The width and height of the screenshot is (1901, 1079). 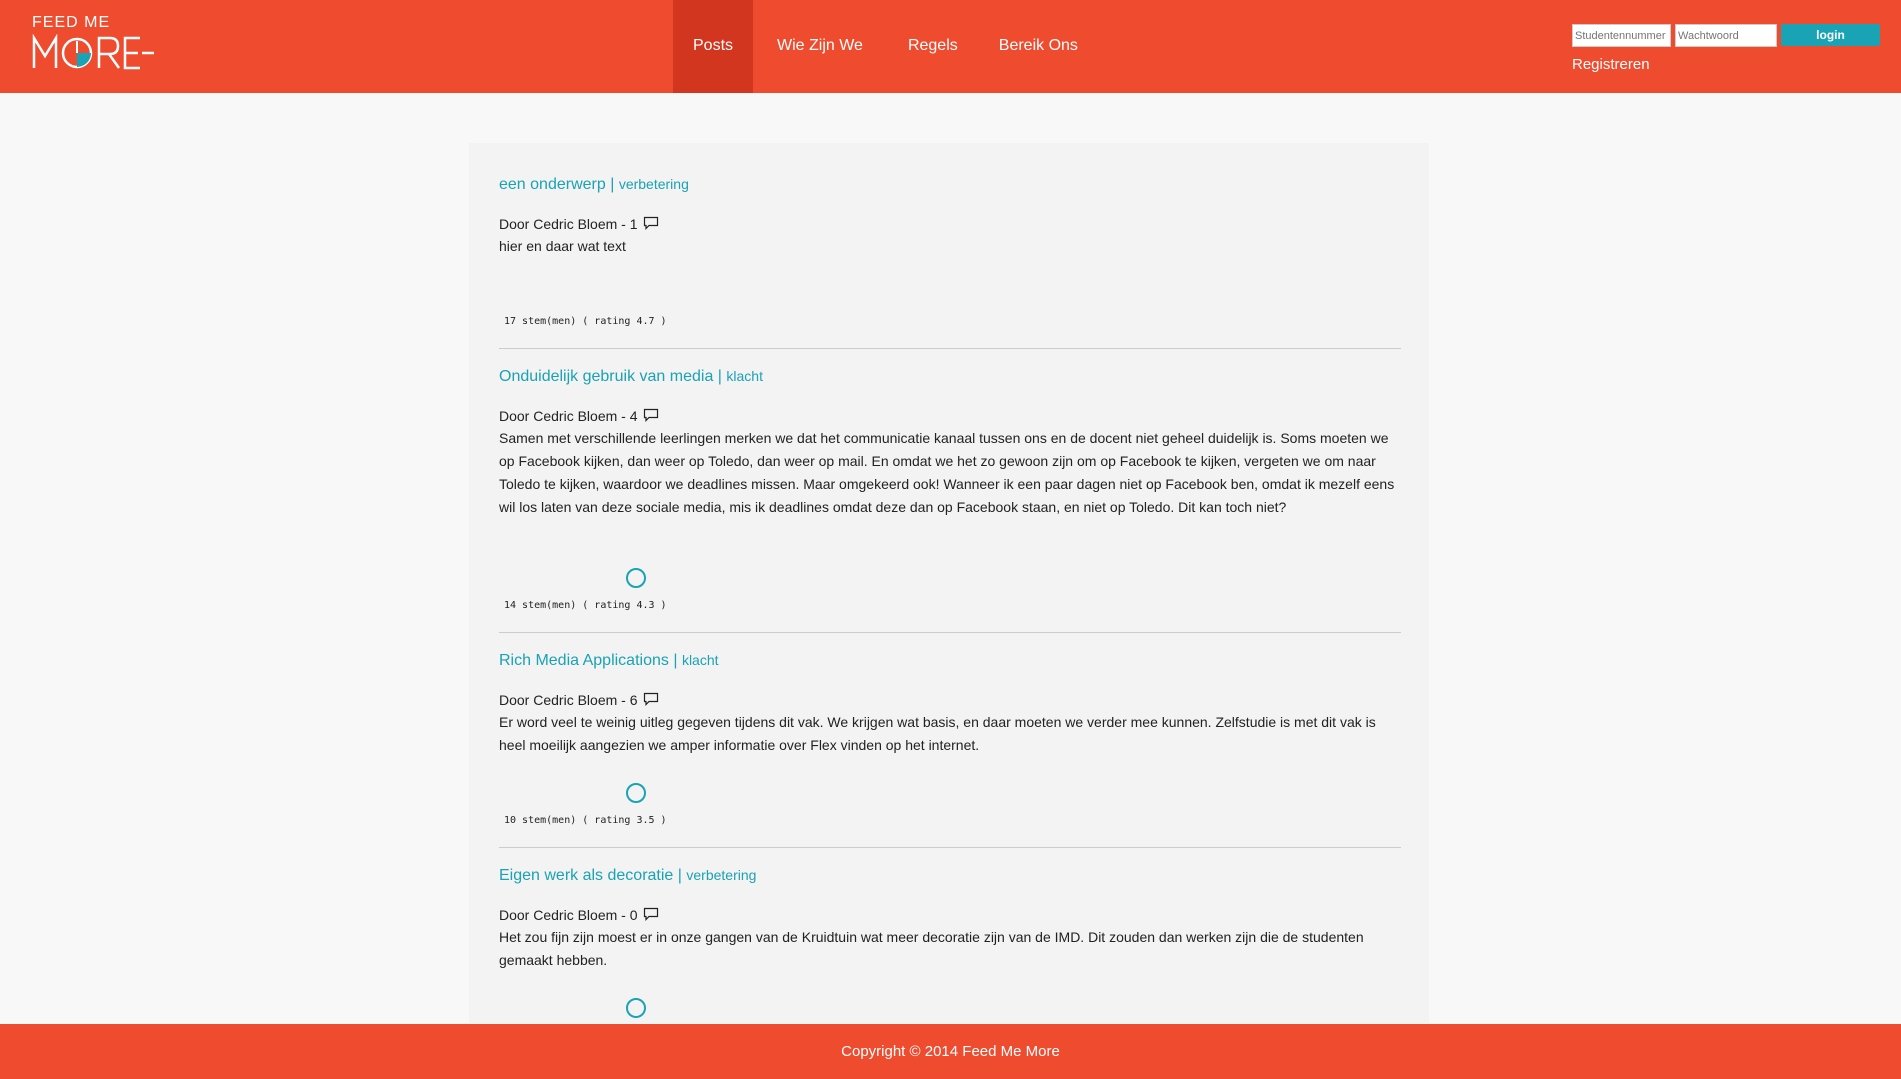 I want to click on post-title-line: een onderwerp | verbetering, so click(x=949, y=185).